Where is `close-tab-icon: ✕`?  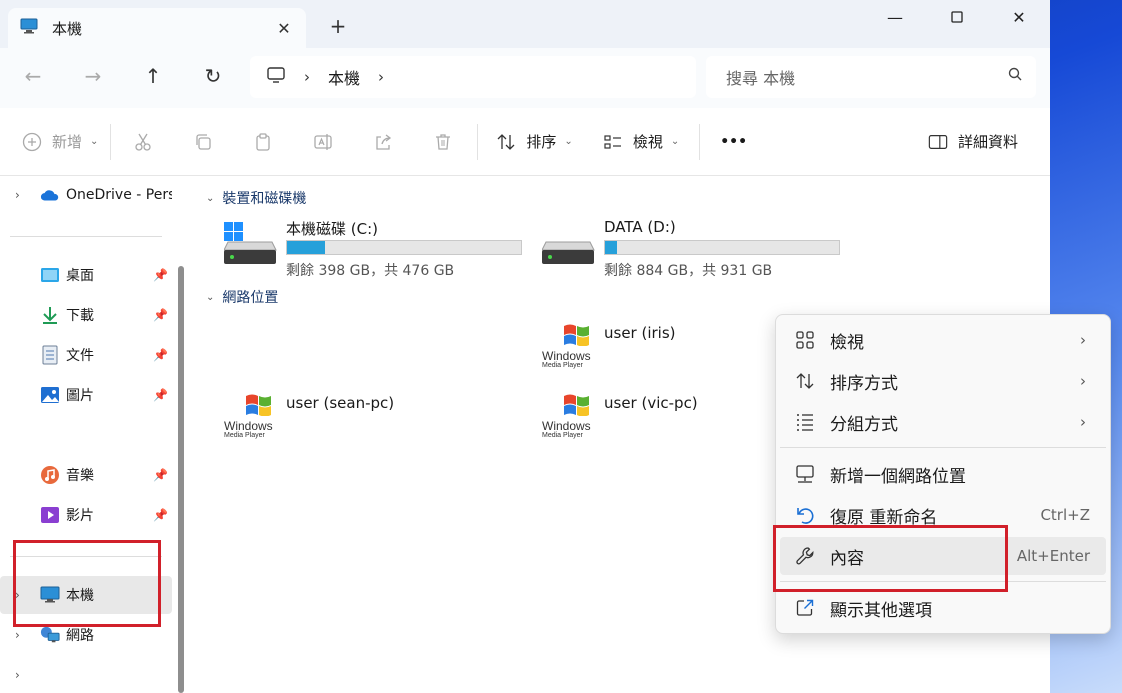 close-tab-icon: ✕ is located at coordinates (284, 28).